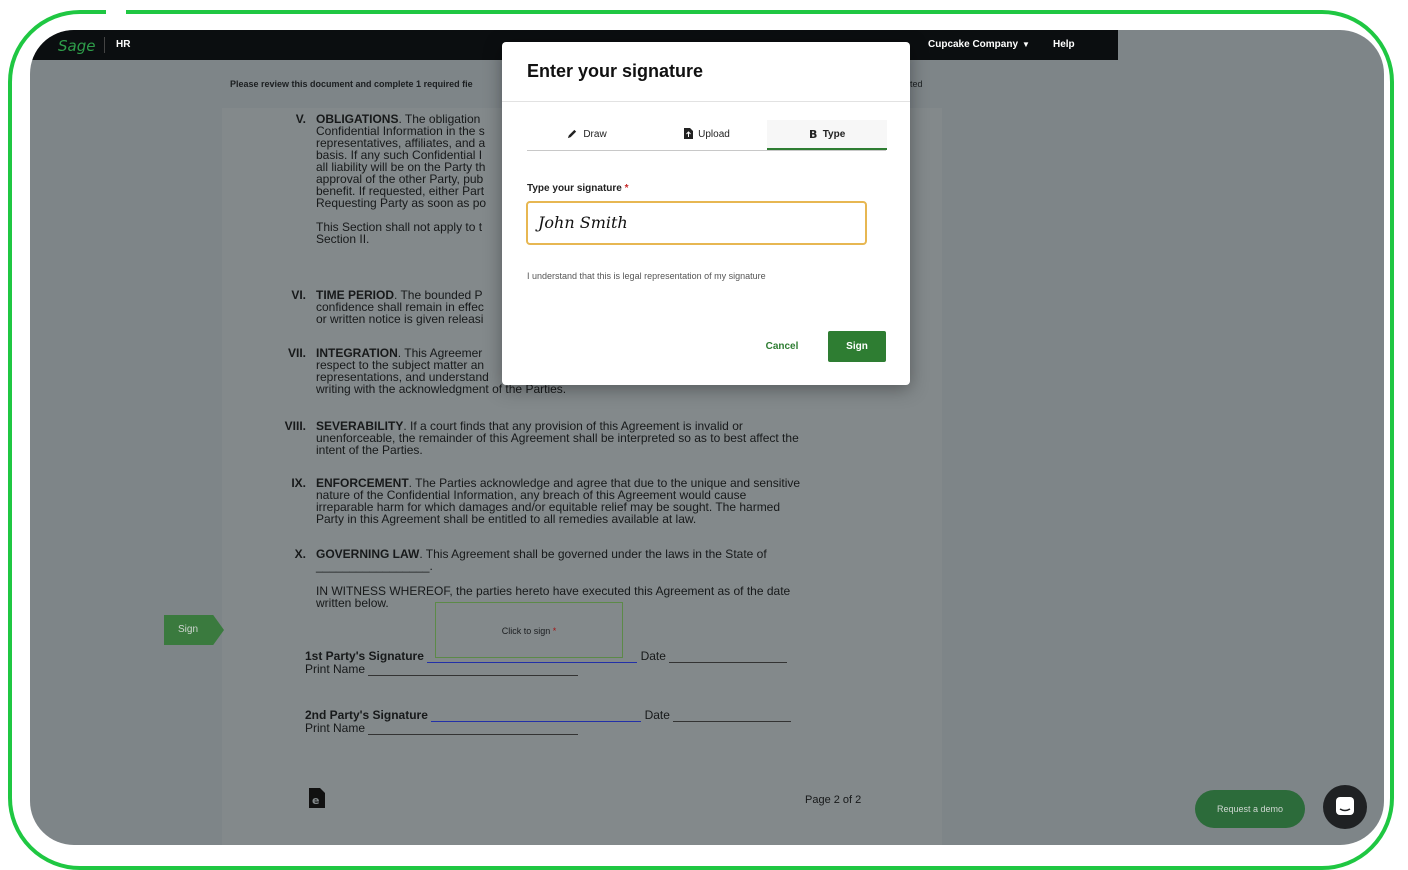  I want to click on svg-text: e, so click(315, 800).